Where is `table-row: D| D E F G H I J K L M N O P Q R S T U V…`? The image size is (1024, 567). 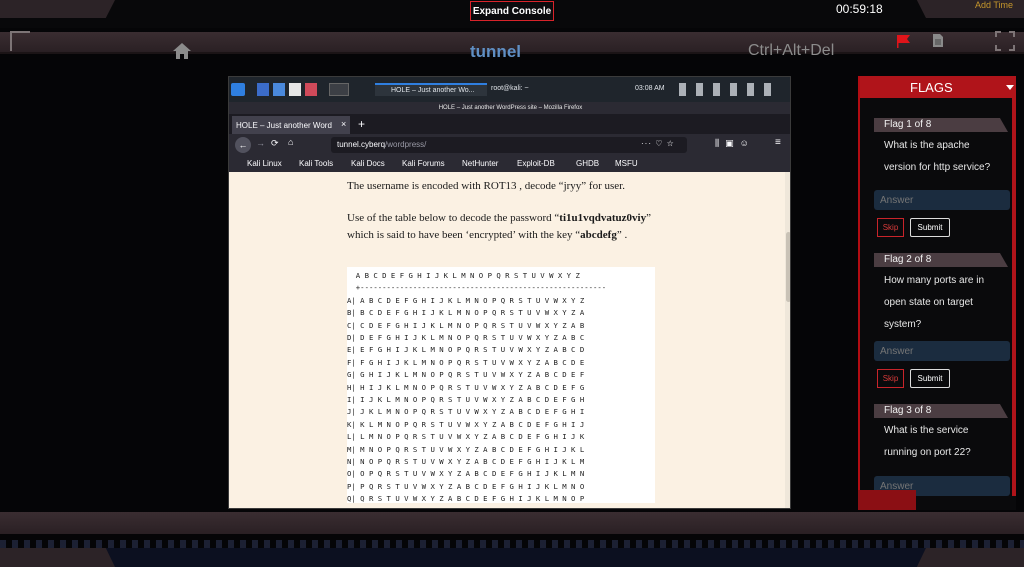 table-row: D| D E F G H I J K L M N O P Q R S T U V… is located at coordinates (466, 337).